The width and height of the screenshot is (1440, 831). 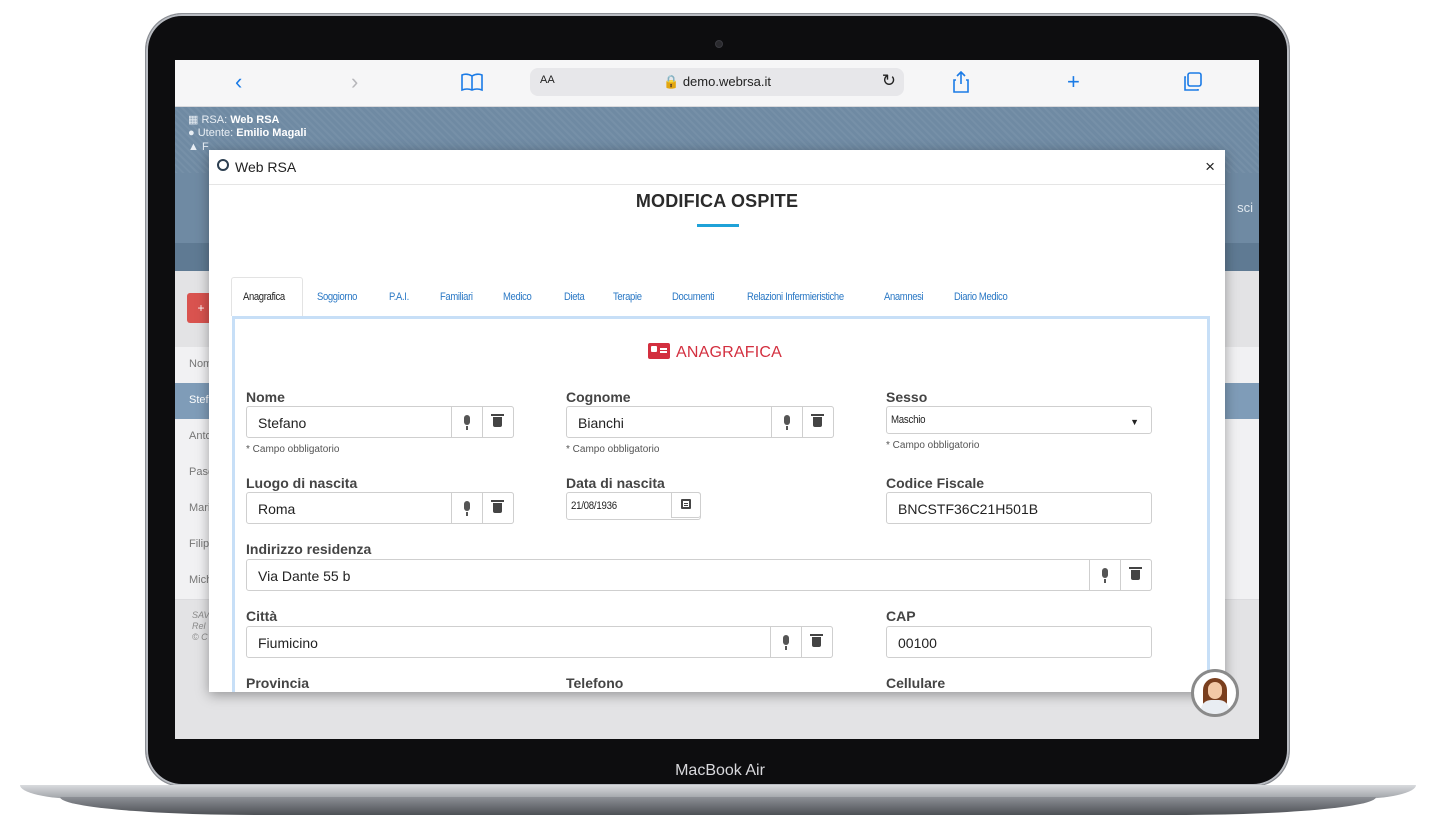 I want to click on sesso-label: Sesso, so click(x=907, y=397).